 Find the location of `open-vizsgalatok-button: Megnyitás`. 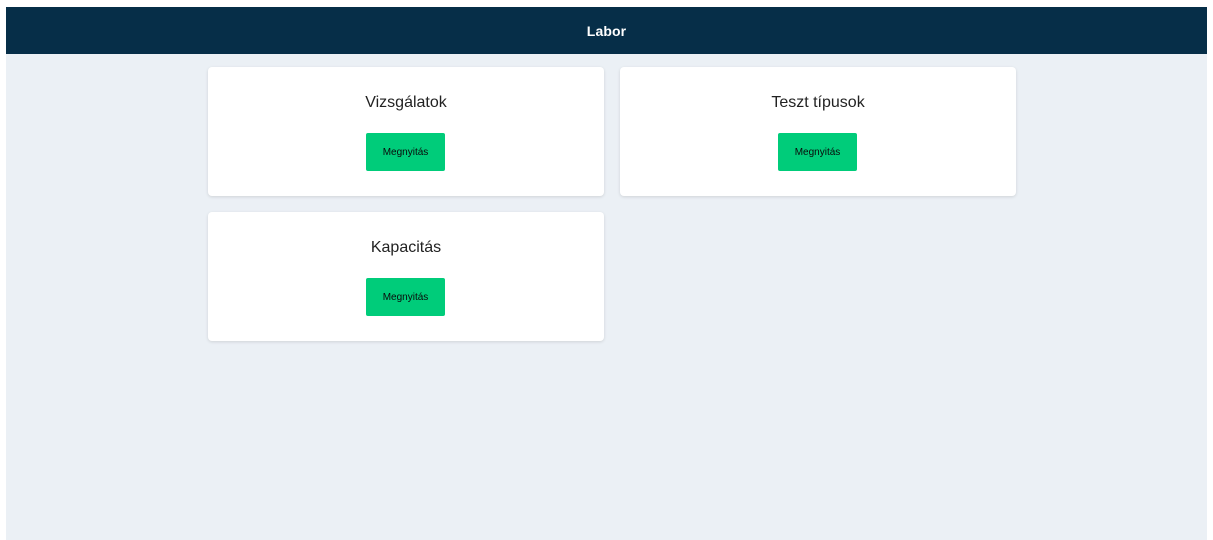

open-vizsgalatok-button: Megnyitás is located at coordinates (405, 152).